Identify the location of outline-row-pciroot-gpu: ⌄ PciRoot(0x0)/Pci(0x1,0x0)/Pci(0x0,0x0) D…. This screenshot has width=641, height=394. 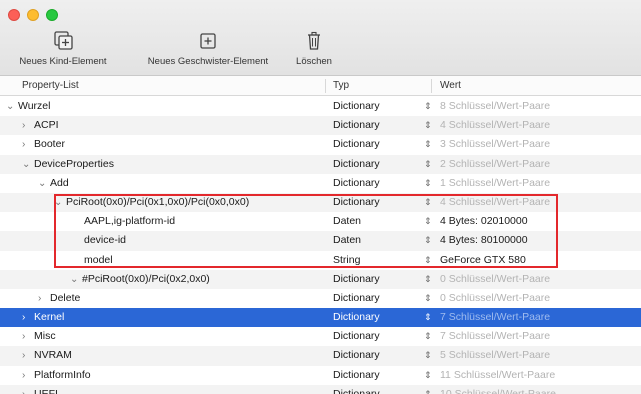
(320, 202).